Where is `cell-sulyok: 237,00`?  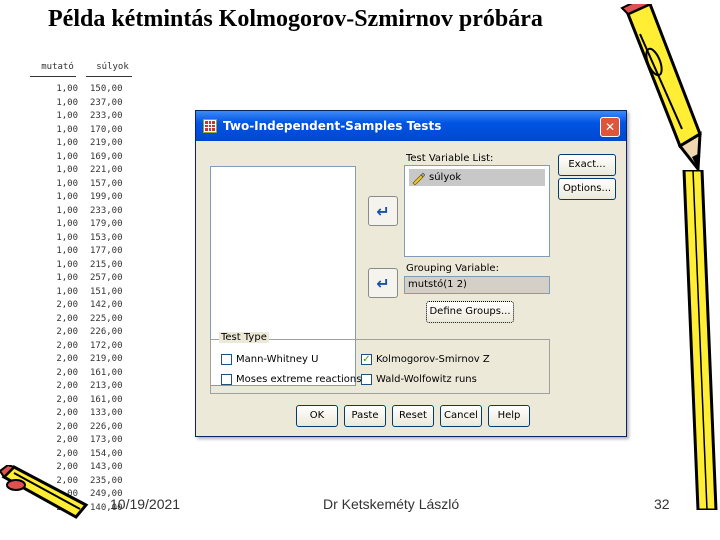
cell-sulyok: 237,00 is located at coordinates (106, 102).